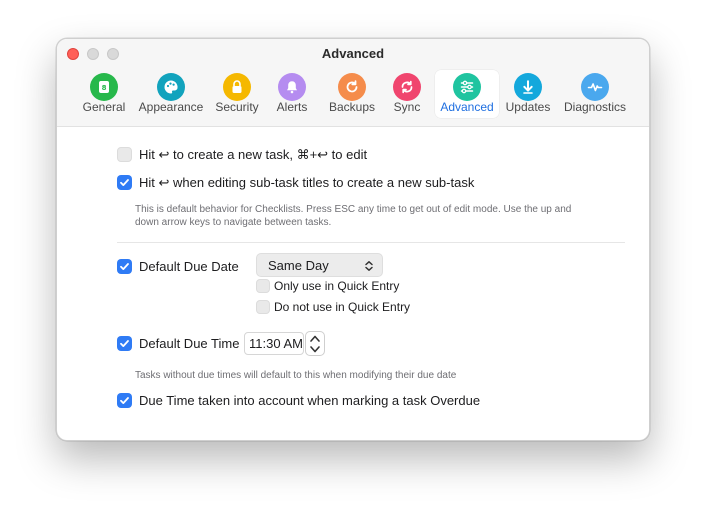 The width and height of the screenshot is (706, 515). What do you see at coordinates (315, 349) in the screenshot?
I see `stepper-down-icon` at bounding box center [315, 349].